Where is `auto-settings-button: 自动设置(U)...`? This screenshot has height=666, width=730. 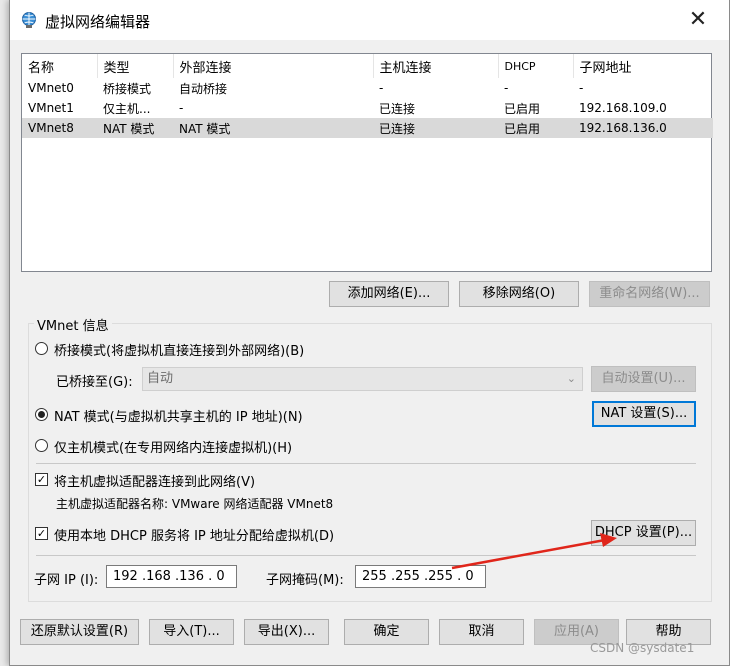
auto-settings-button: 自动设置(U)... is located at coordinates (643, 379).